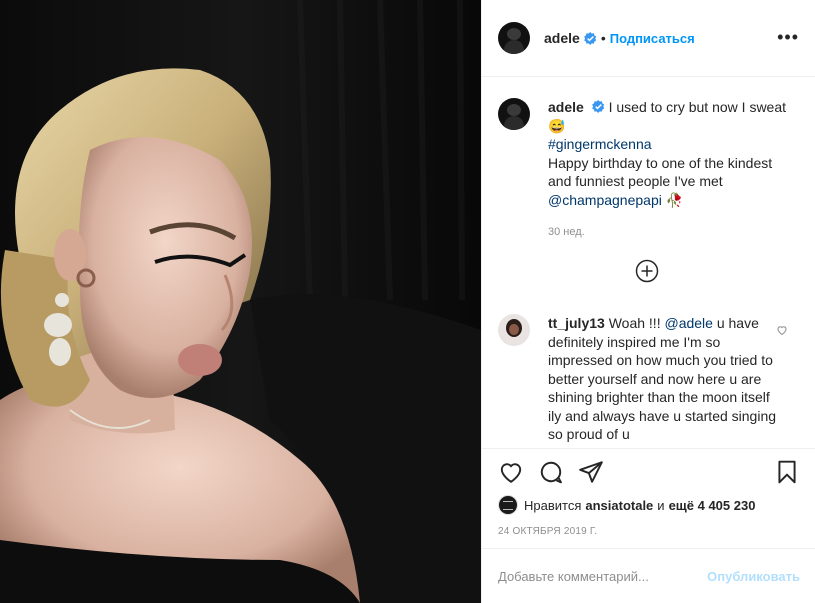 This screenshot has height=603, width=815. What do you see at coordinates (753, 576) in the screenshot?
I see `publish-button: Опубликовать` at bounding box center [753, 576].